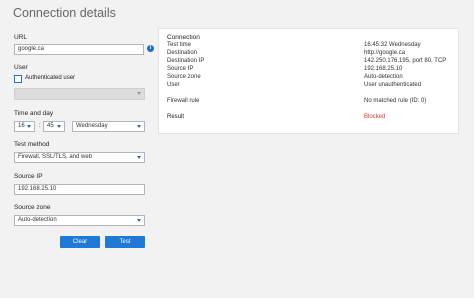  Describe the element at coordinates (50, 126) in the screenshot. I see `minute-value: 45` at that location.